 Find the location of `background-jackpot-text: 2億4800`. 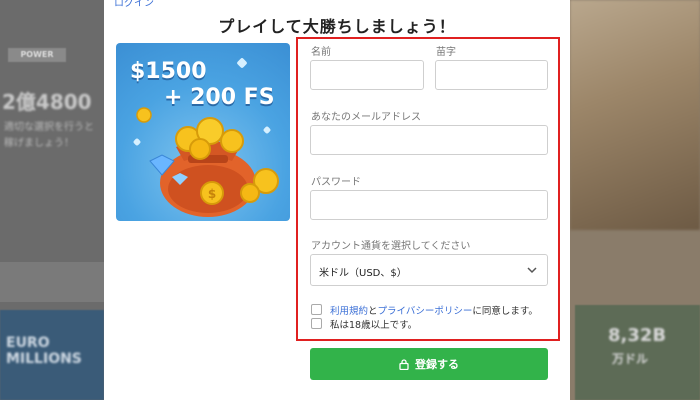

background-jackpot-text: 2億4800 is located at coordinates (47, 102).